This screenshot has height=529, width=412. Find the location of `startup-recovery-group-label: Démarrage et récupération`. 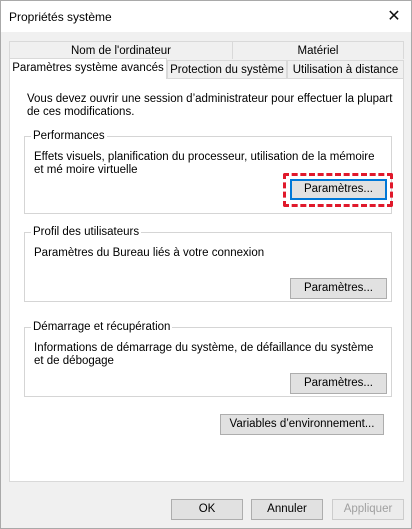

startup-recovery-group-label: Démarrage et récupération is located at coordinates (102, 327).